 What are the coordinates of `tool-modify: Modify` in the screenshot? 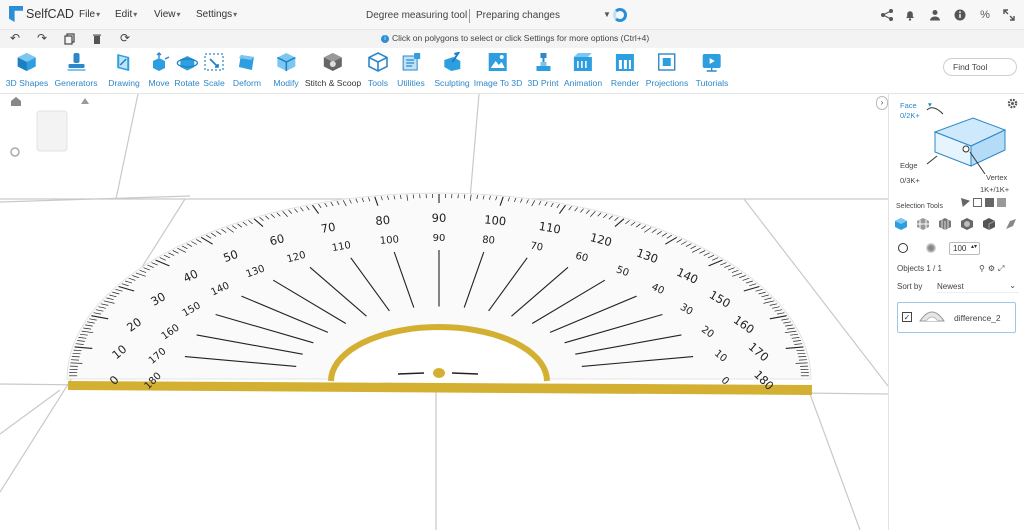 It's located at (286, 70).